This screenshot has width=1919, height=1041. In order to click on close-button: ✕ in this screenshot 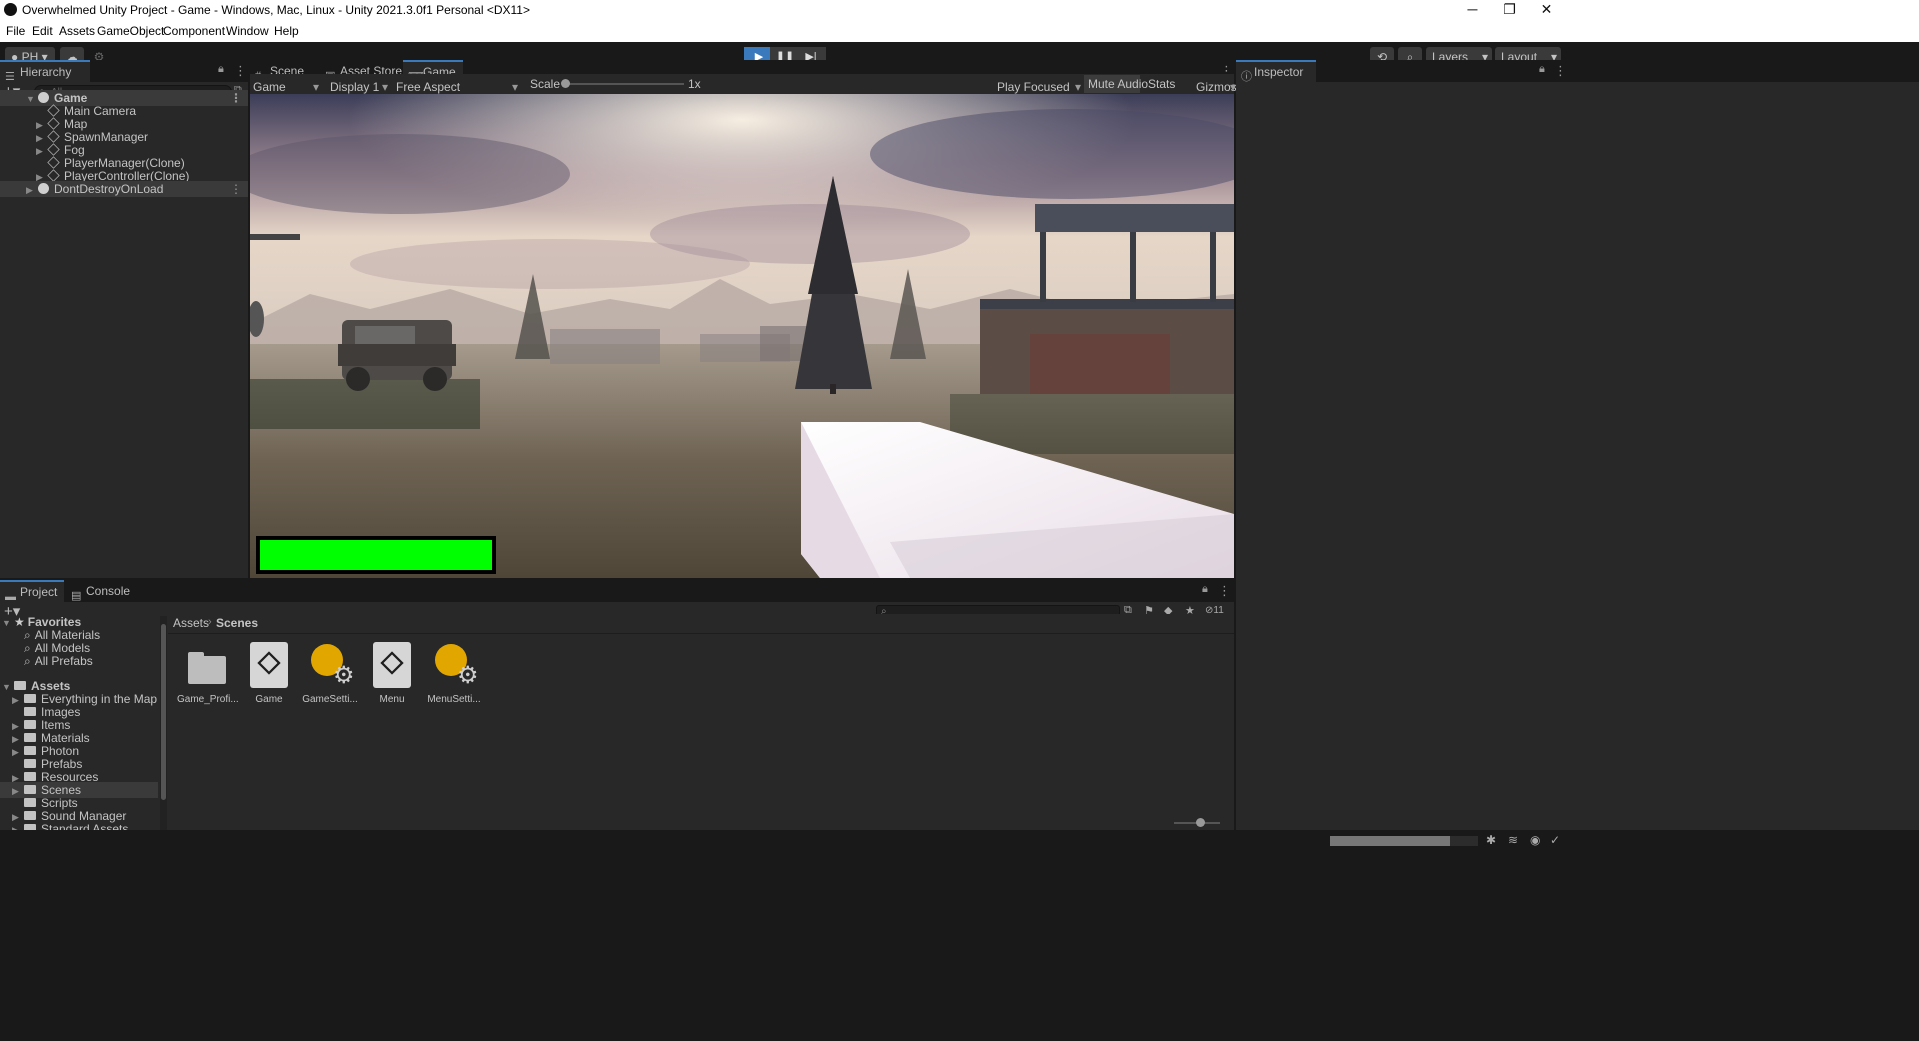, I will do `click(1546, 10)`.